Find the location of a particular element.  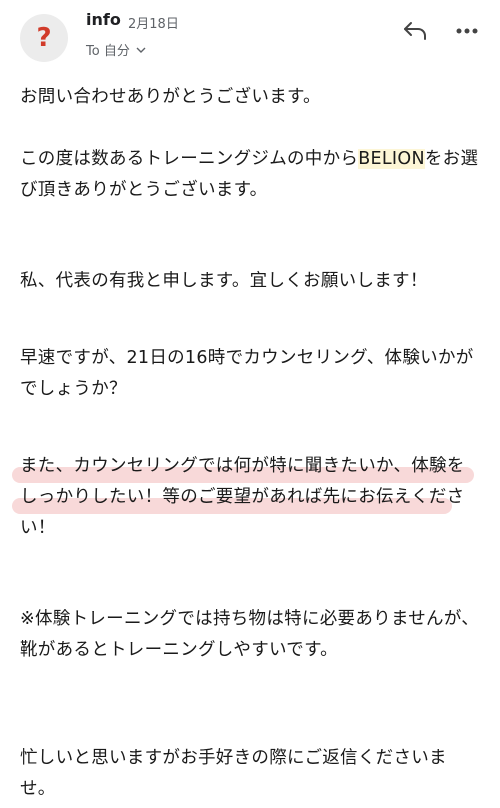

recipient-label: To 自分 is located at coordinates (108, 51).